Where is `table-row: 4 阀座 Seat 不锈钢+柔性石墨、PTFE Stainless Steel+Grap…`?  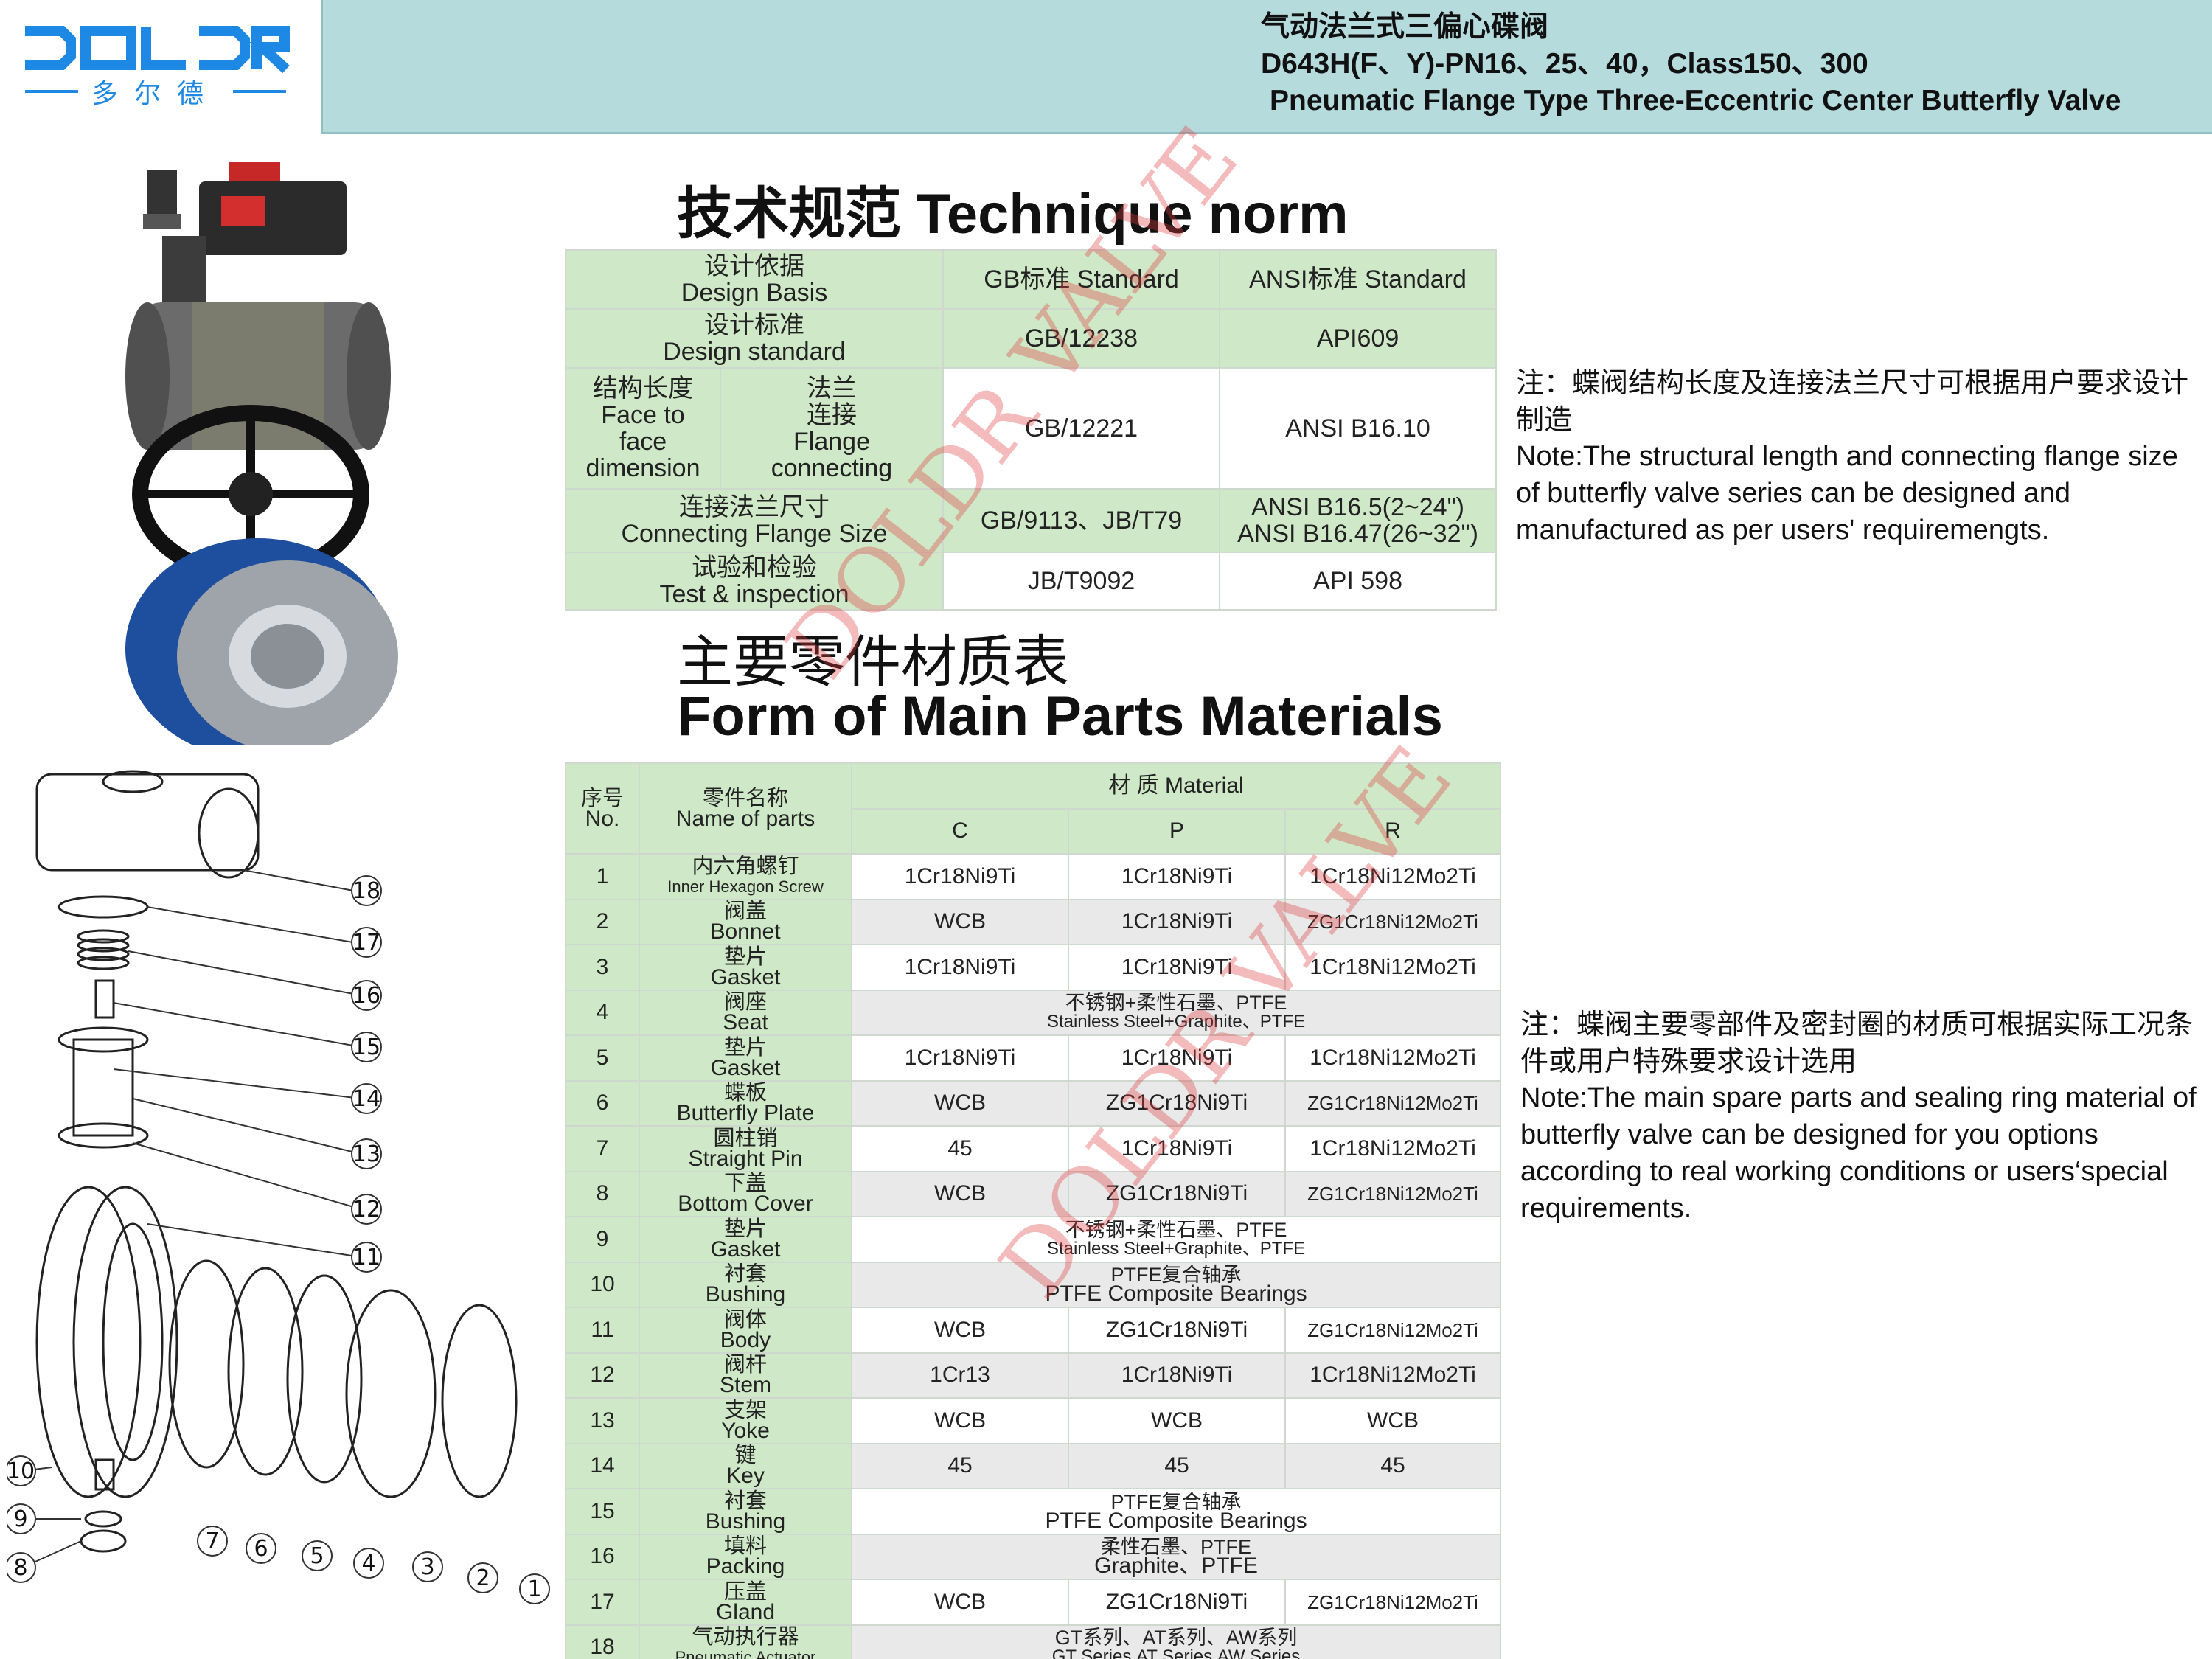
table-row: 4 阀座 Seat 不锈钢+柔性石墨、PTFE Stainless Steel+Grap… is located at coordinates (1033, 1012).